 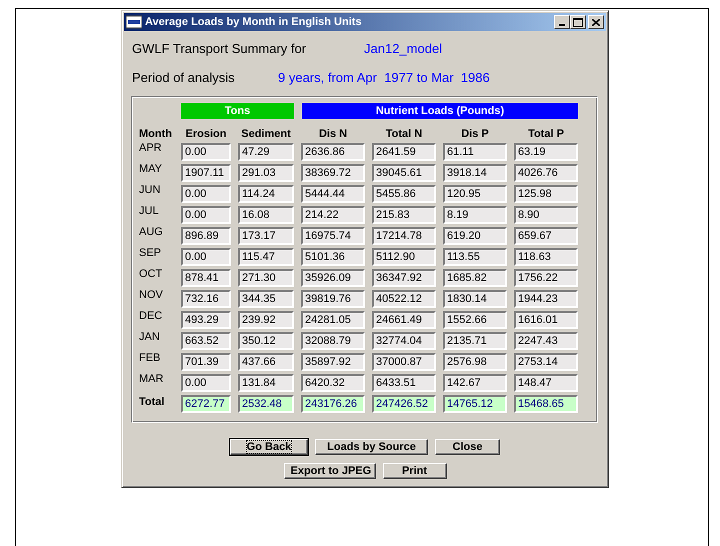 I want to click on value-field: 1756.22, so click(x=546, y=278).